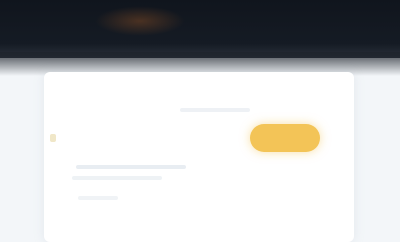 This screenshot has height=242, width=400. What do you see at coordinates (285, 138) in the screenshot?
I see `primary-action-button` at bounding box center [285, 138].